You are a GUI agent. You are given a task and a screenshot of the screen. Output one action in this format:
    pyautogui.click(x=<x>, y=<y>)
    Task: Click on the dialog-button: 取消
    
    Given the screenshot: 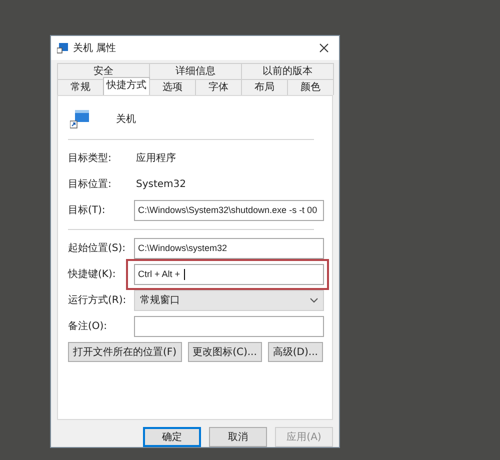 What is the action you would take?
    pyautogui.click(x=238, y=437)
    